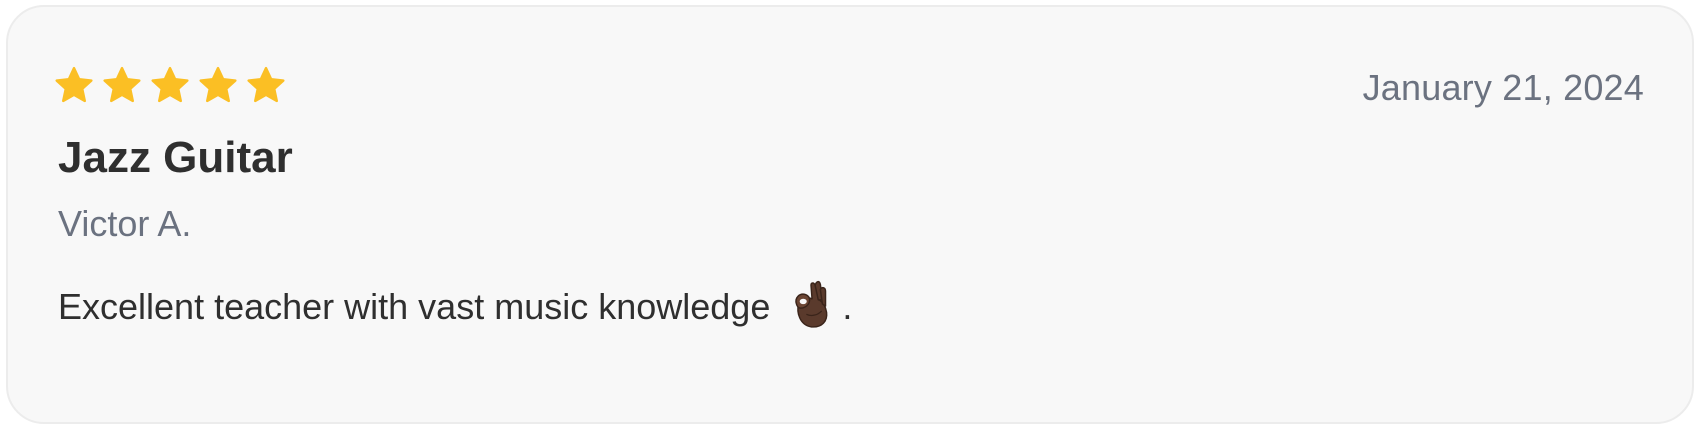 The width and height of the screenshot is (1694, 432). I want to click on star-rating, so click(170, 86).